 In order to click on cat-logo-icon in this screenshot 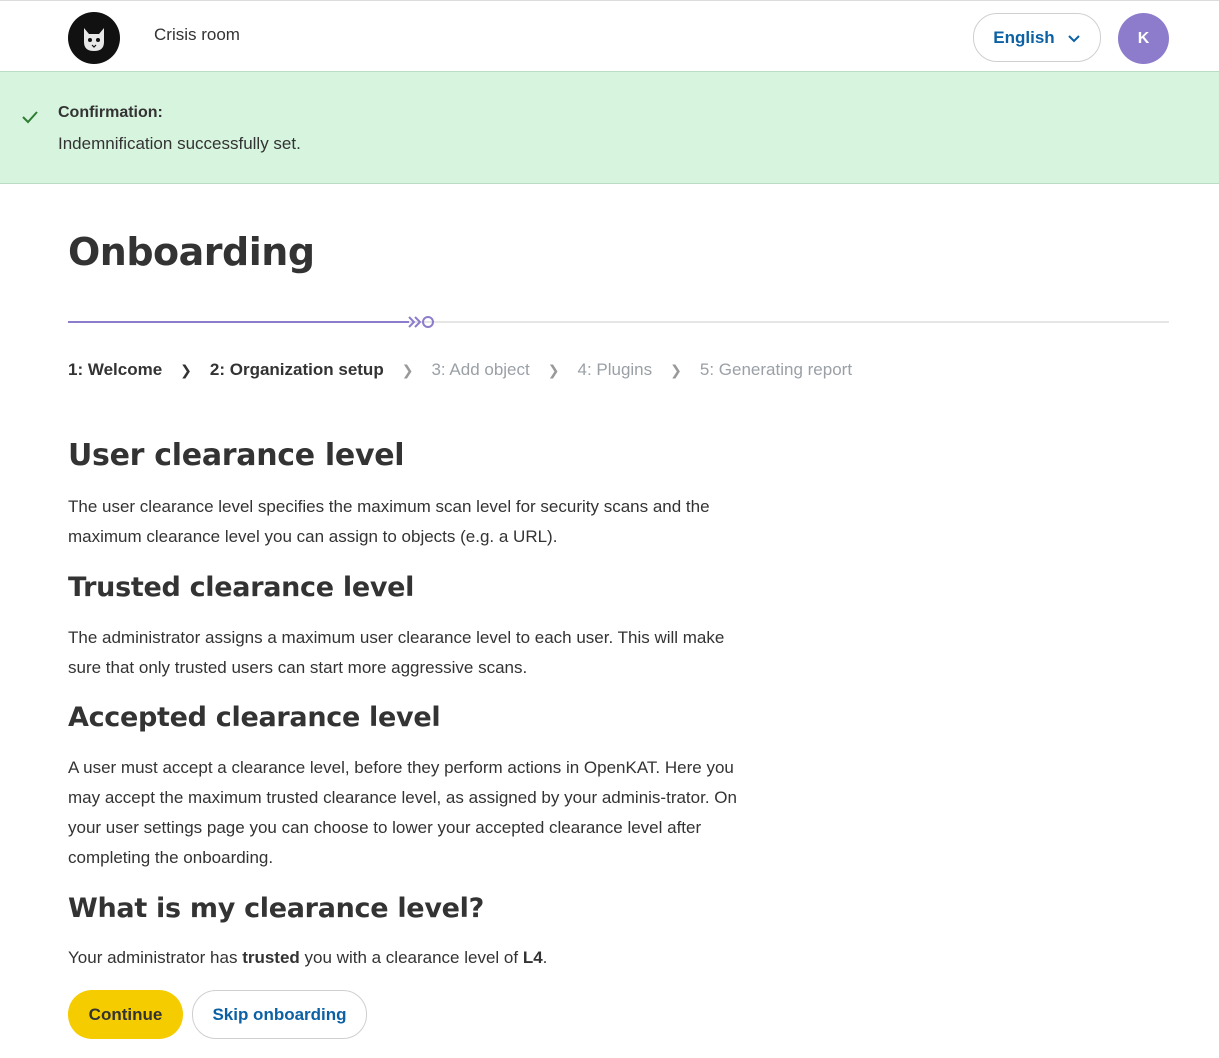, I will do `click(94, 38)`.